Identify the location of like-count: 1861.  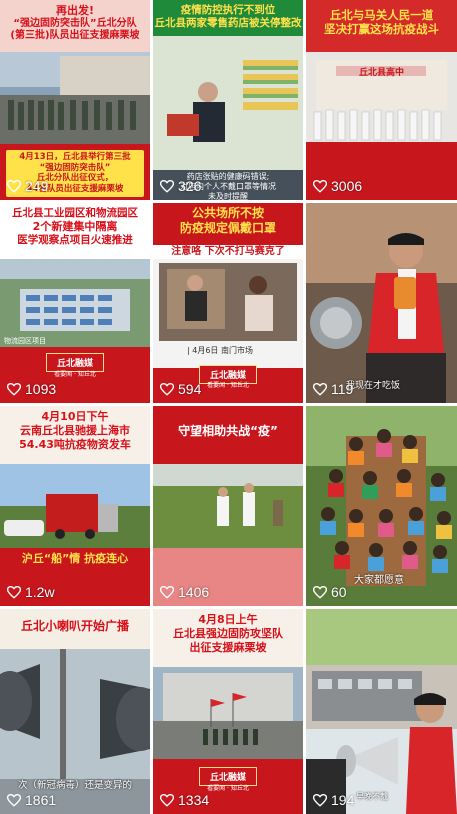
(31, 800).